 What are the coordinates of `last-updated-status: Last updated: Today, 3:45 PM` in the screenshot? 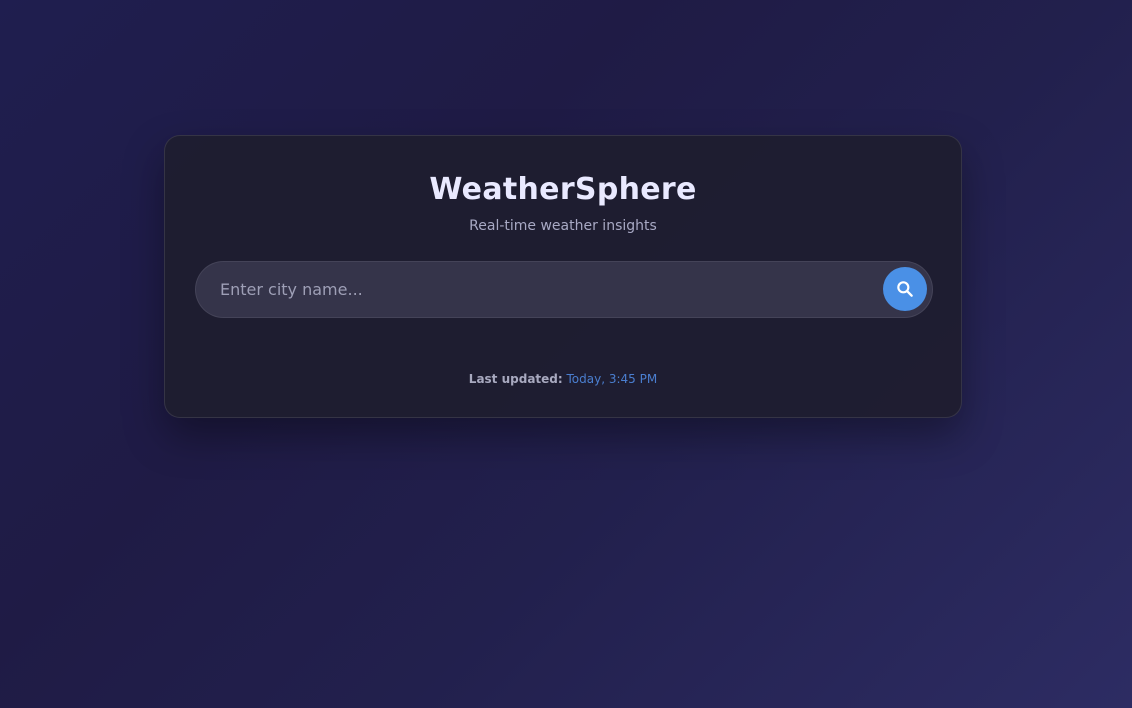 It's located at (563, 379).